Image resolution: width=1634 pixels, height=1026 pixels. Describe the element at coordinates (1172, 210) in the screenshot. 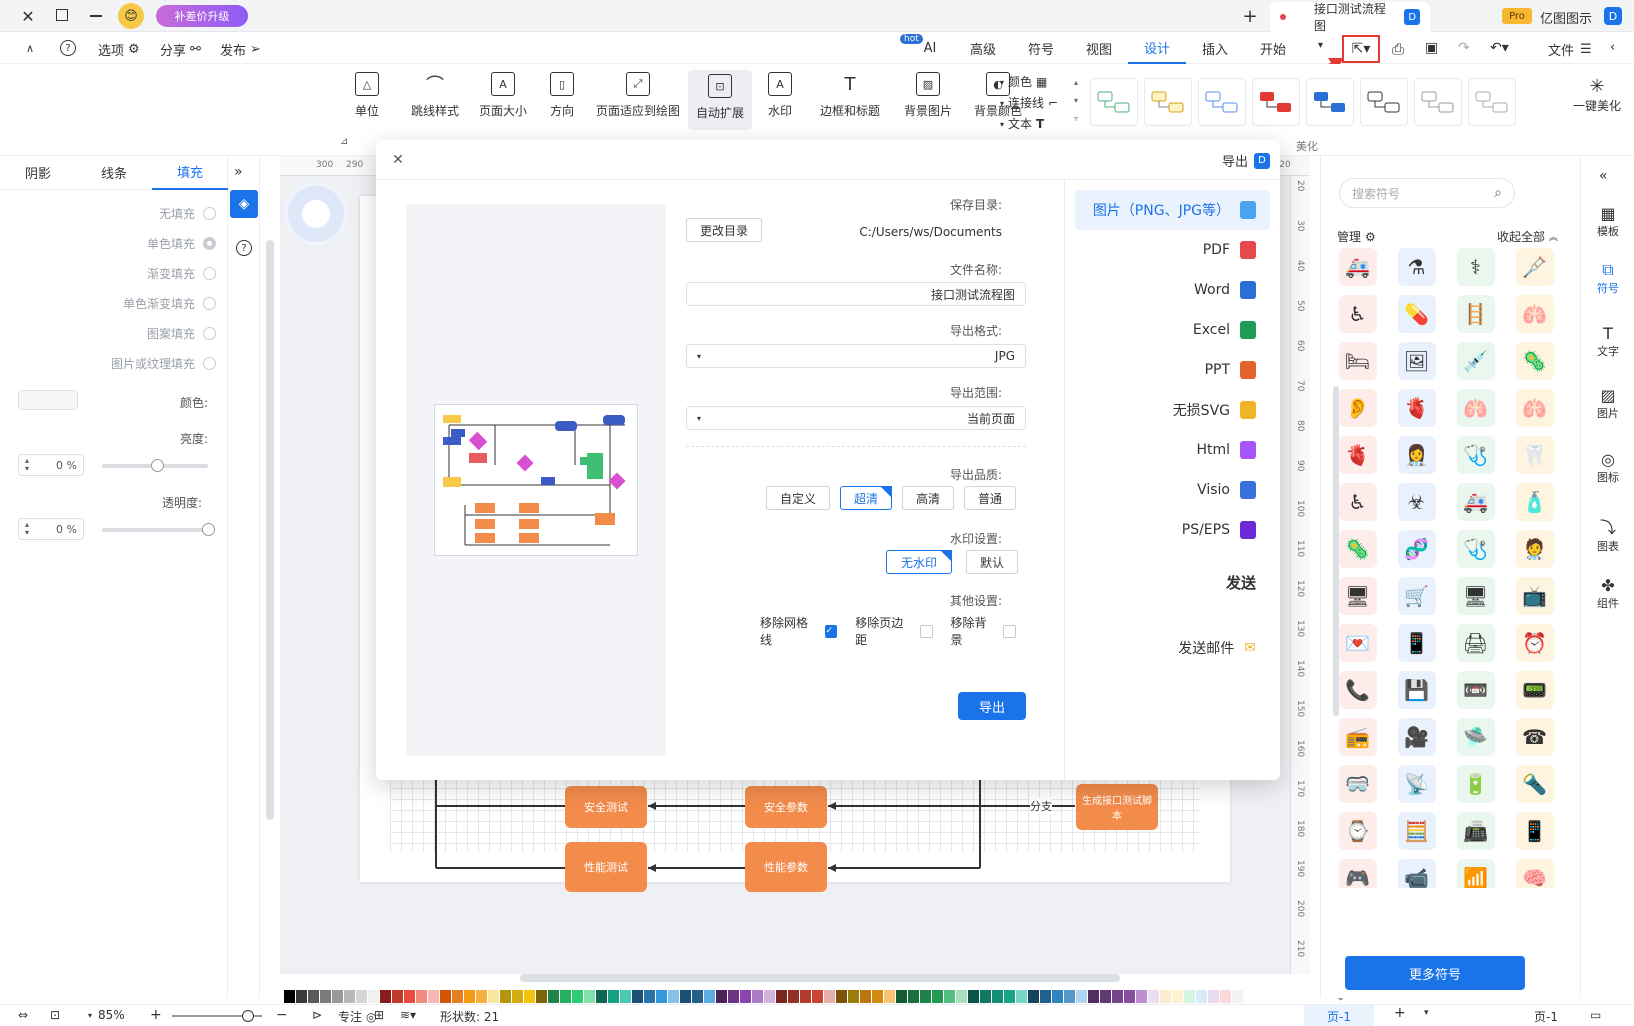

I see `export-format-item: 图片（PNG、JPG等）` at that location.